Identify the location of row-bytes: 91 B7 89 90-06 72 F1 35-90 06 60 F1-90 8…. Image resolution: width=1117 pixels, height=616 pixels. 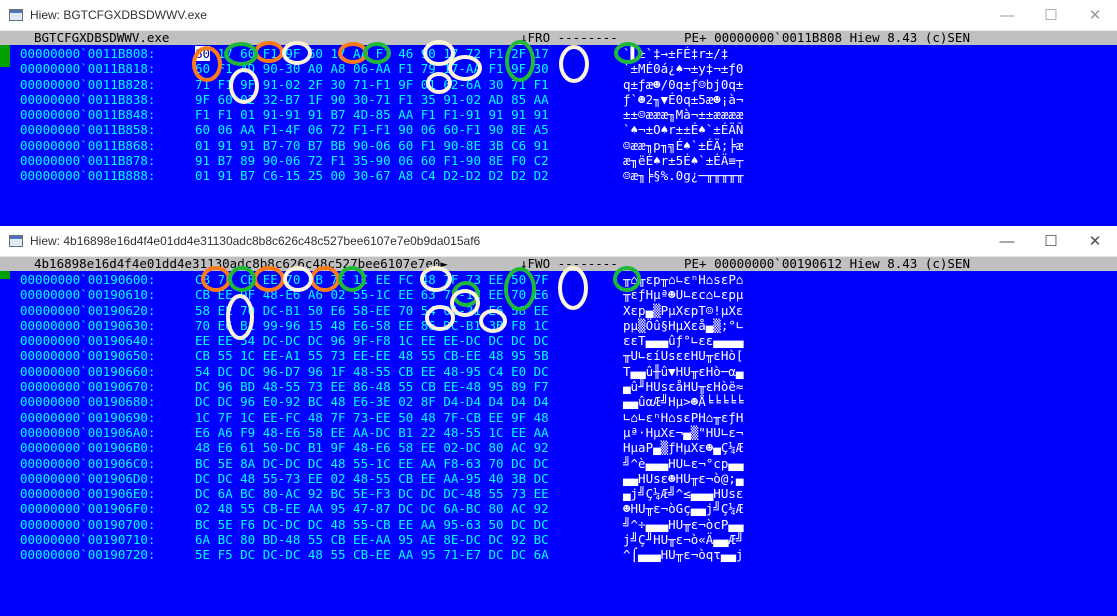
(372, 160).